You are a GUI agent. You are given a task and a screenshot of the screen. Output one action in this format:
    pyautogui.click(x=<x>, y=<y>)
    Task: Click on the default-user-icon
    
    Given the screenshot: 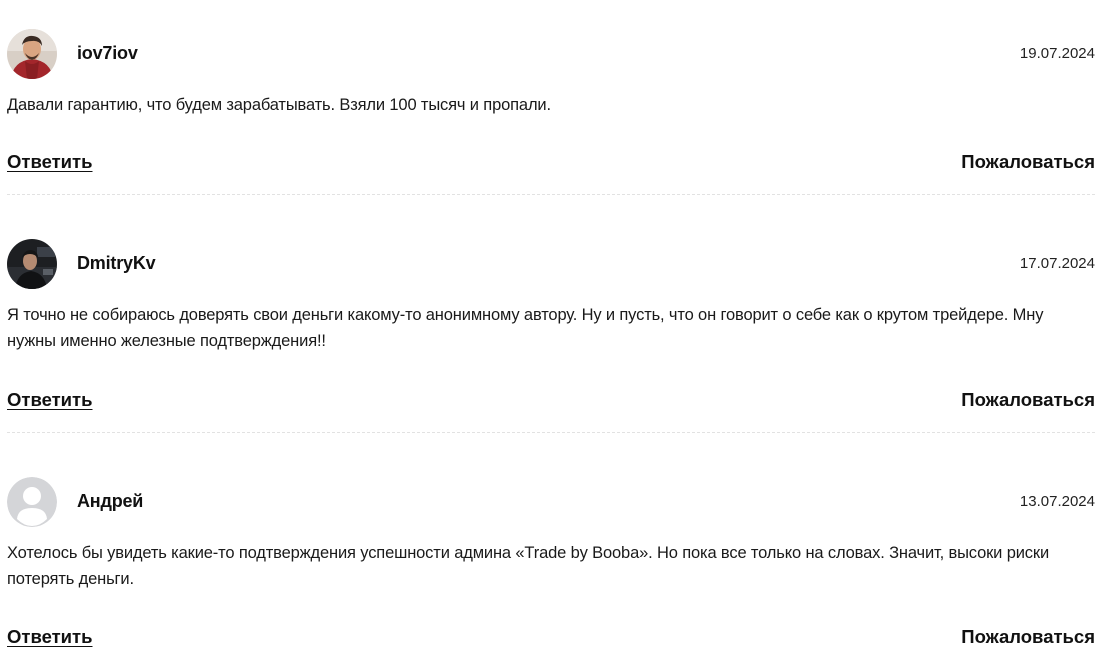 What is the action you would take?
    pyautogui.click(x=32, y=502)
    